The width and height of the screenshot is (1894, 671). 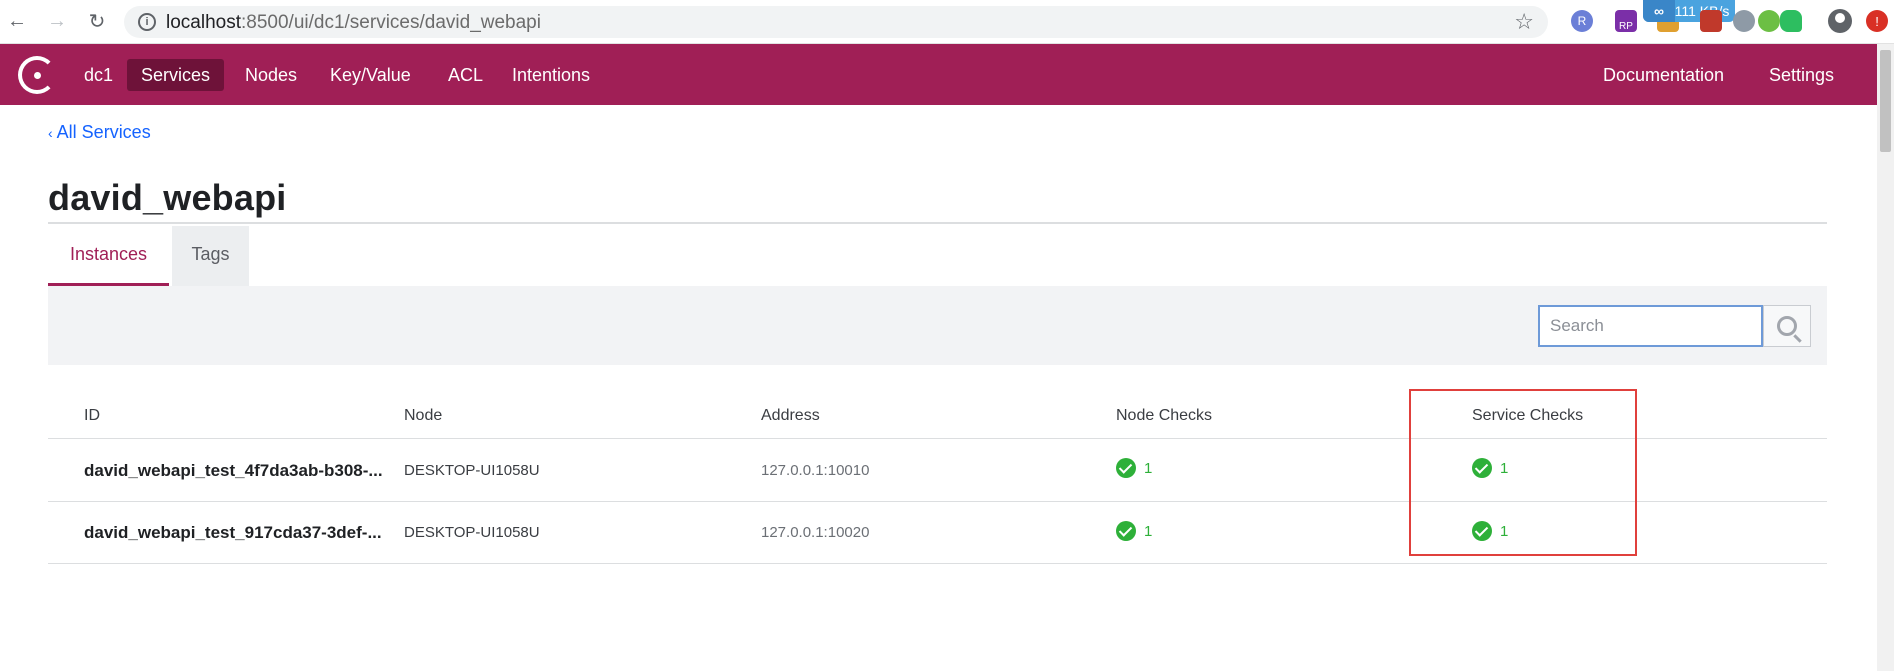 What do you see at coordinates (1626, 26) in the screenshot?
I see `extension-rp-label: RP` at bounding box center [1626, 26].